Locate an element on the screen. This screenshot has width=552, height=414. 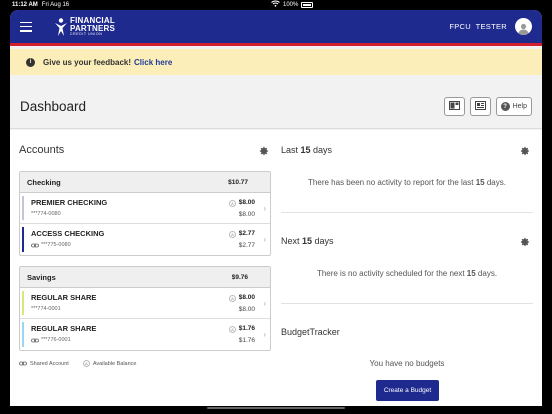
help-label: Help is located at coordinates (519, 106).